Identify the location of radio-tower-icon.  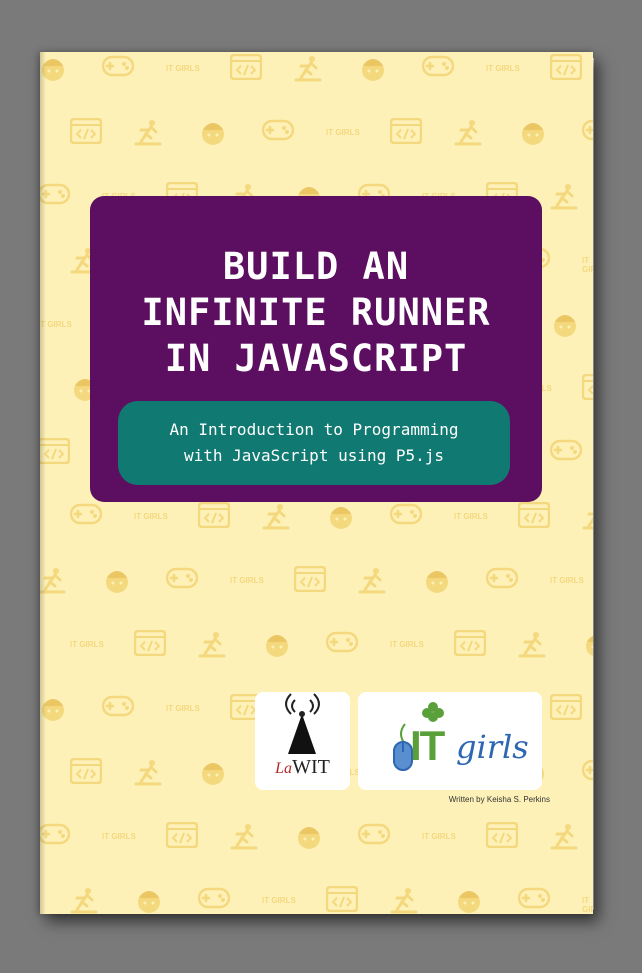
(302, 723).